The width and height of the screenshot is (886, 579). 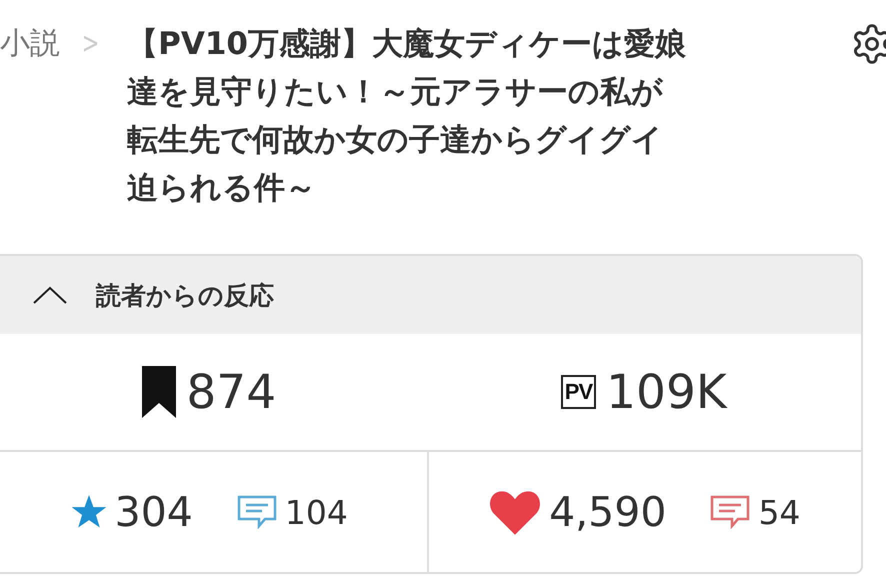 What do you see at coordinates (607, 512) in the screenshot?
I see `heart-count: 4,590` at bounding box center [607, 512].